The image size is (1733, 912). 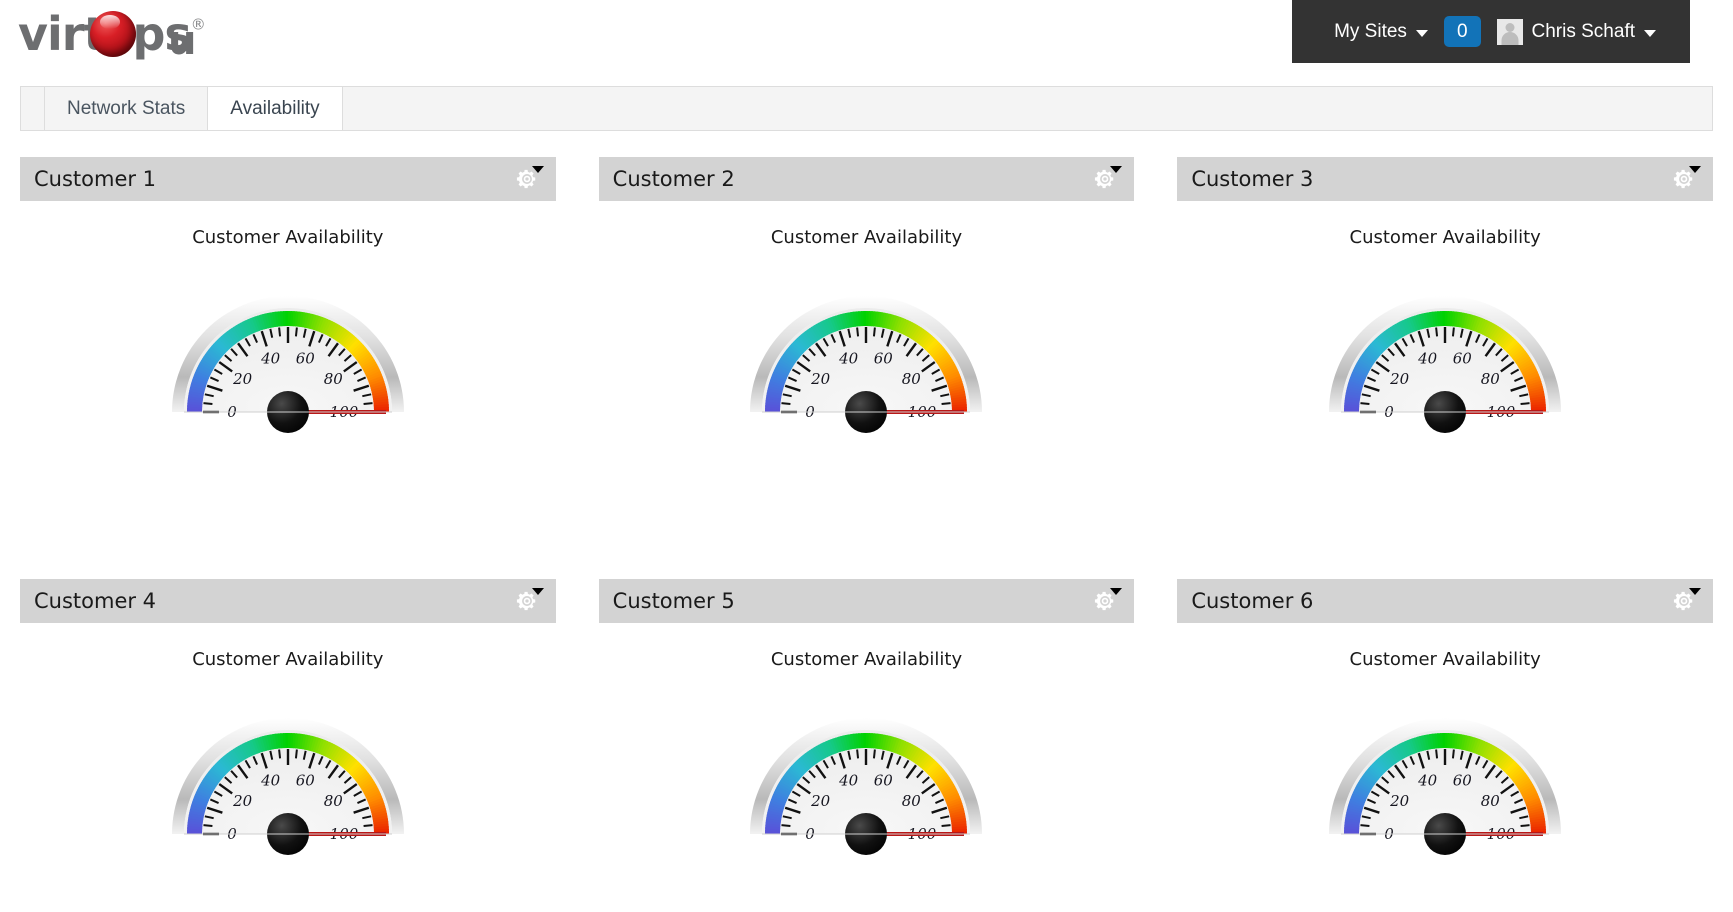 I want to click on panel-title: Customer 3, so click(x=1252, y=179).